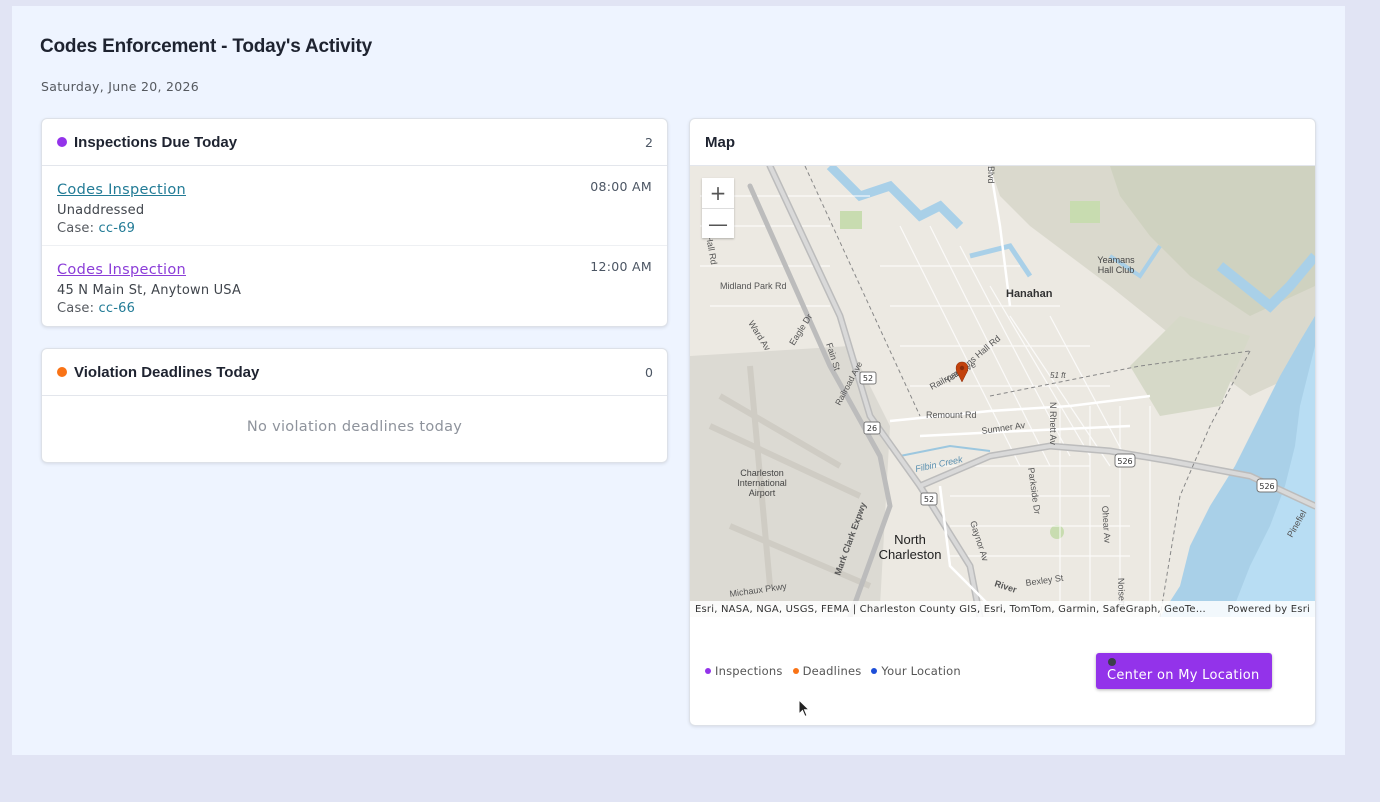 This screenshot has width=1380, height=802. I want to click on map-label-river: River, so click(1005, 586).